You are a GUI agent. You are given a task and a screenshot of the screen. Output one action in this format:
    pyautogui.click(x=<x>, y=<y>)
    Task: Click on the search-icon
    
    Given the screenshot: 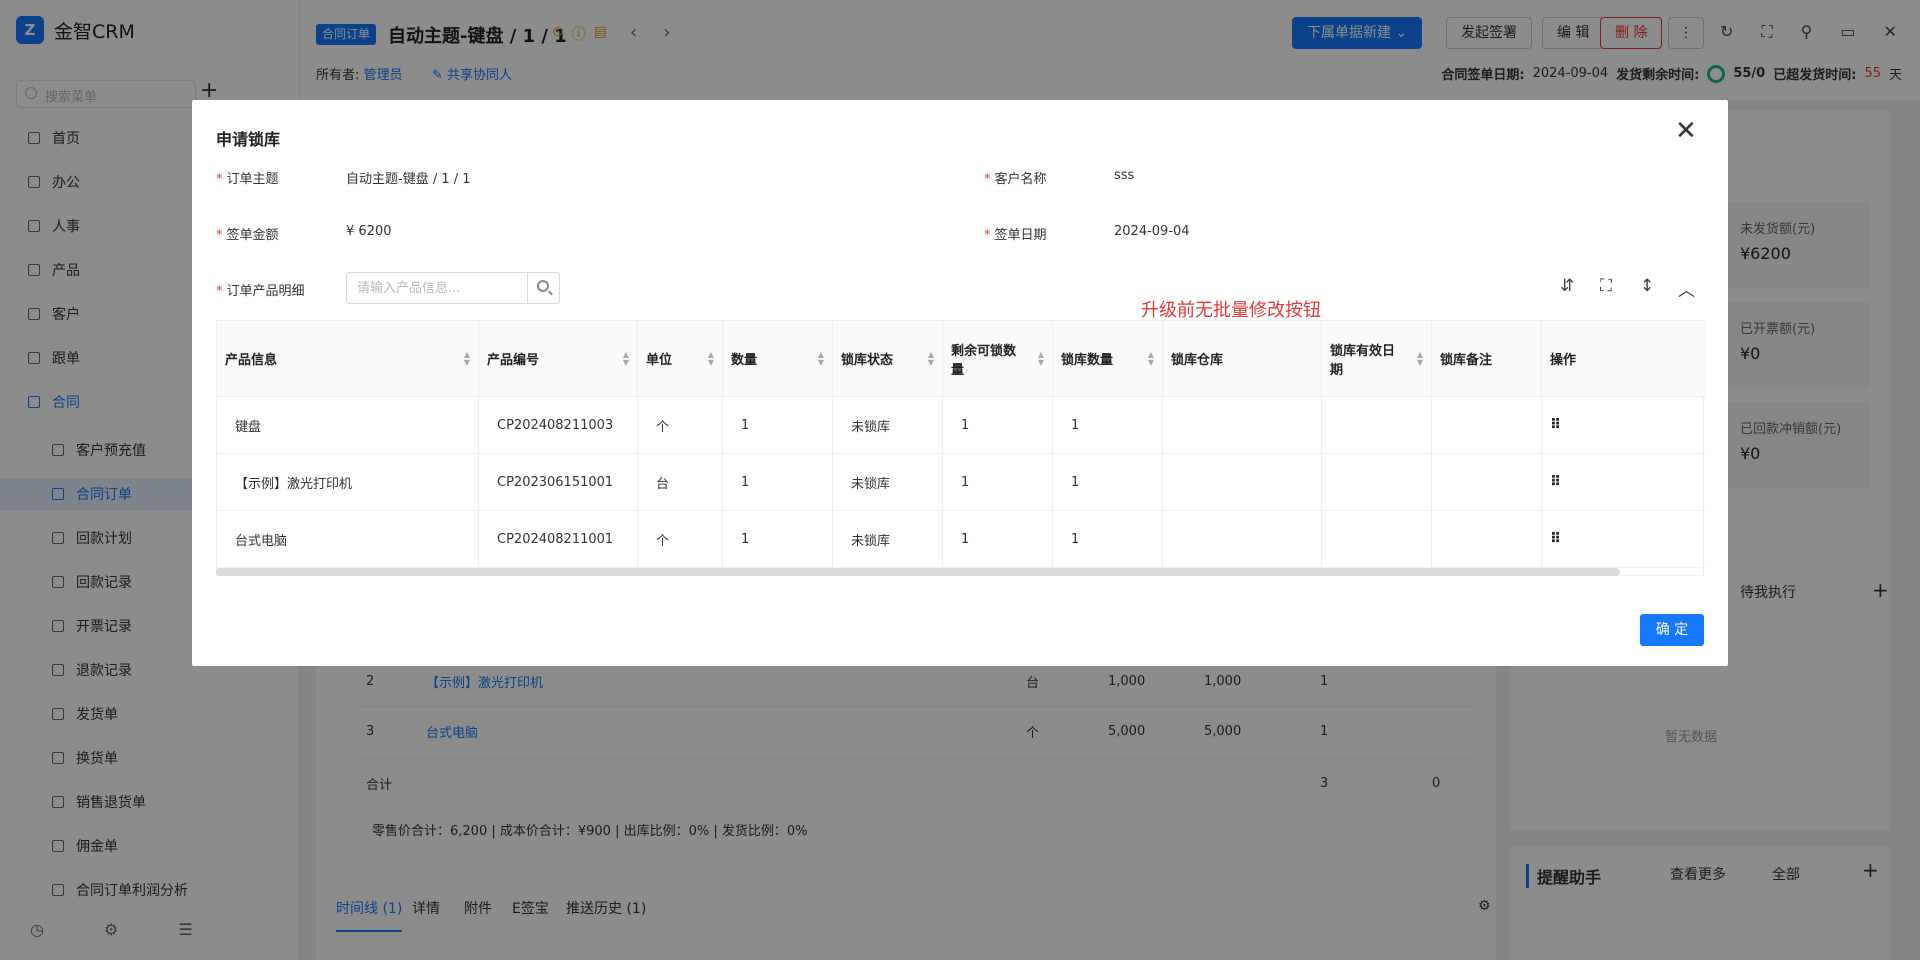 What is the action you would take?
    pyautogui.click(x=543, y=286)
    